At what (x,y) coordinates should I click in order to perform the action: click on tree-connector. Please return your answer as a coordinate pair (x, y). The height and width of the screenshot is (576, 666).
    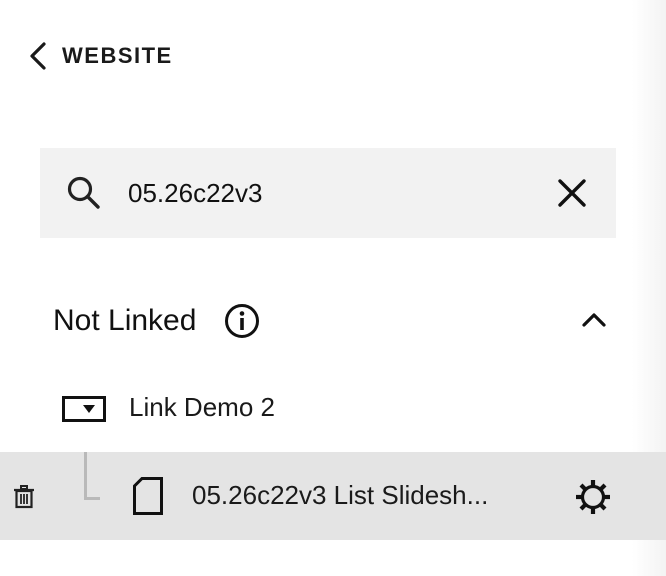
    Looking at the image, I should click on (92, 476).